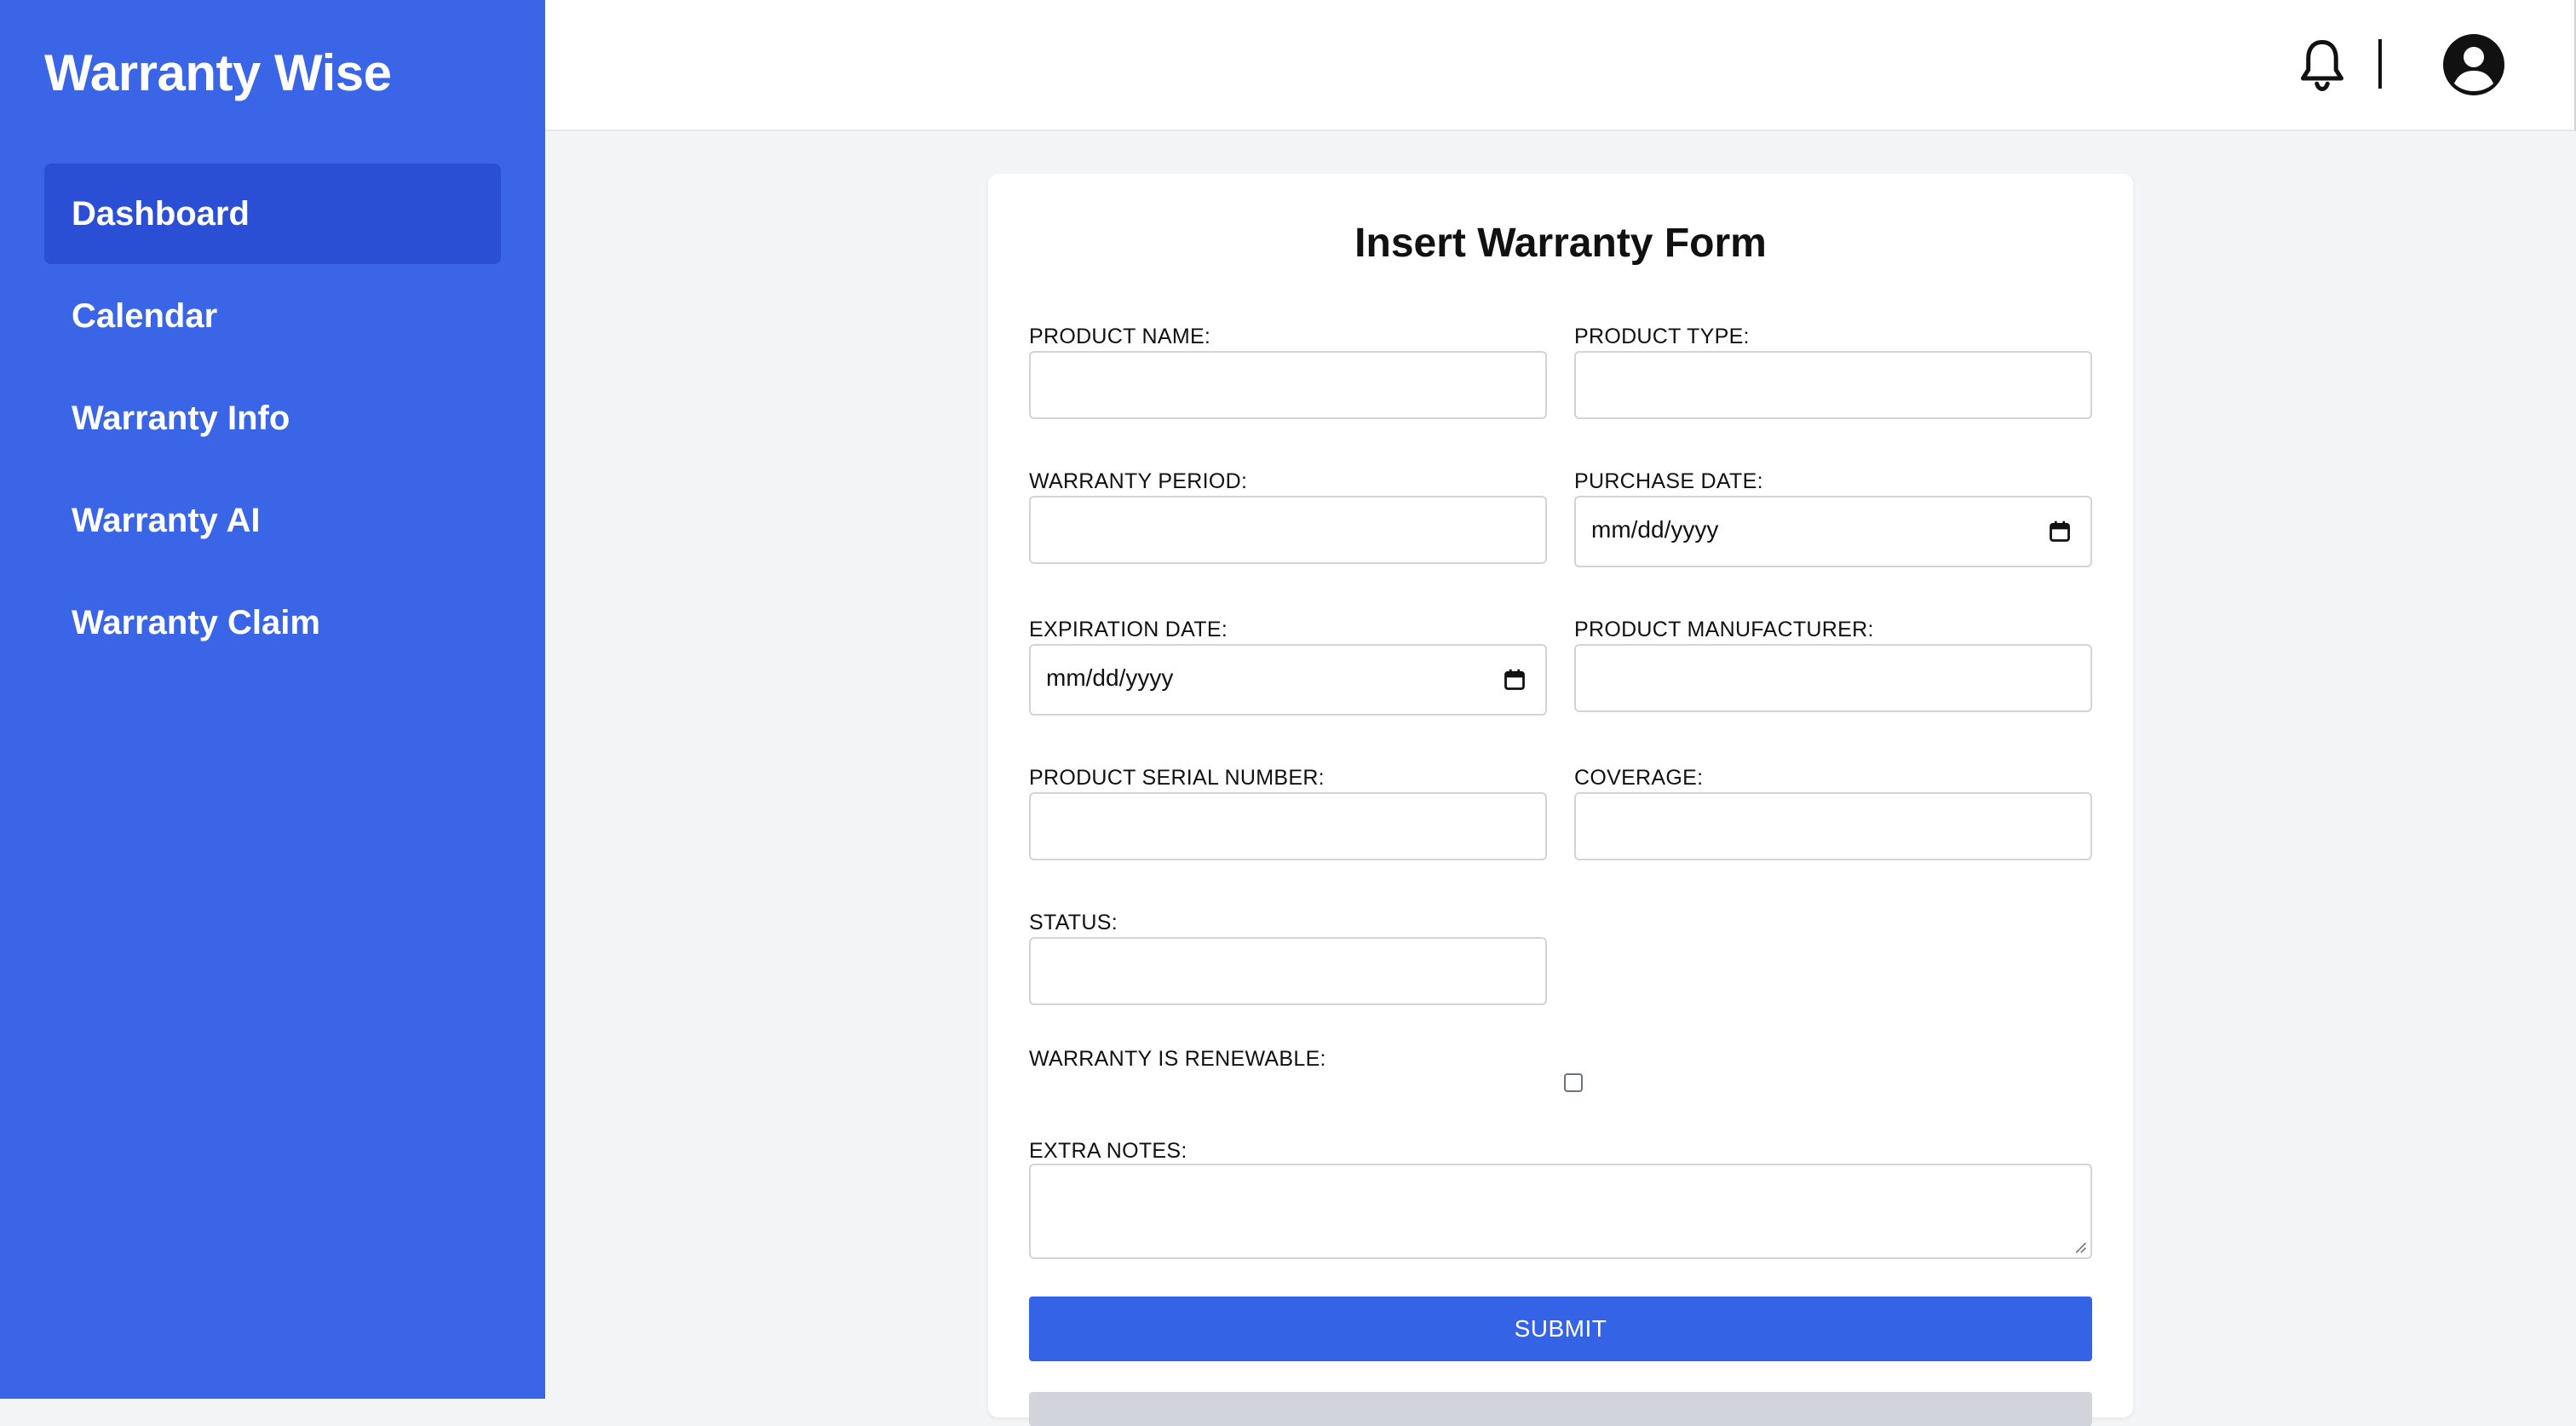 This screenshot has width=2576, height=1426. Describe the element at coordinates (1288, 530) in the screenshot. I see `warranty-period-input` at that location.